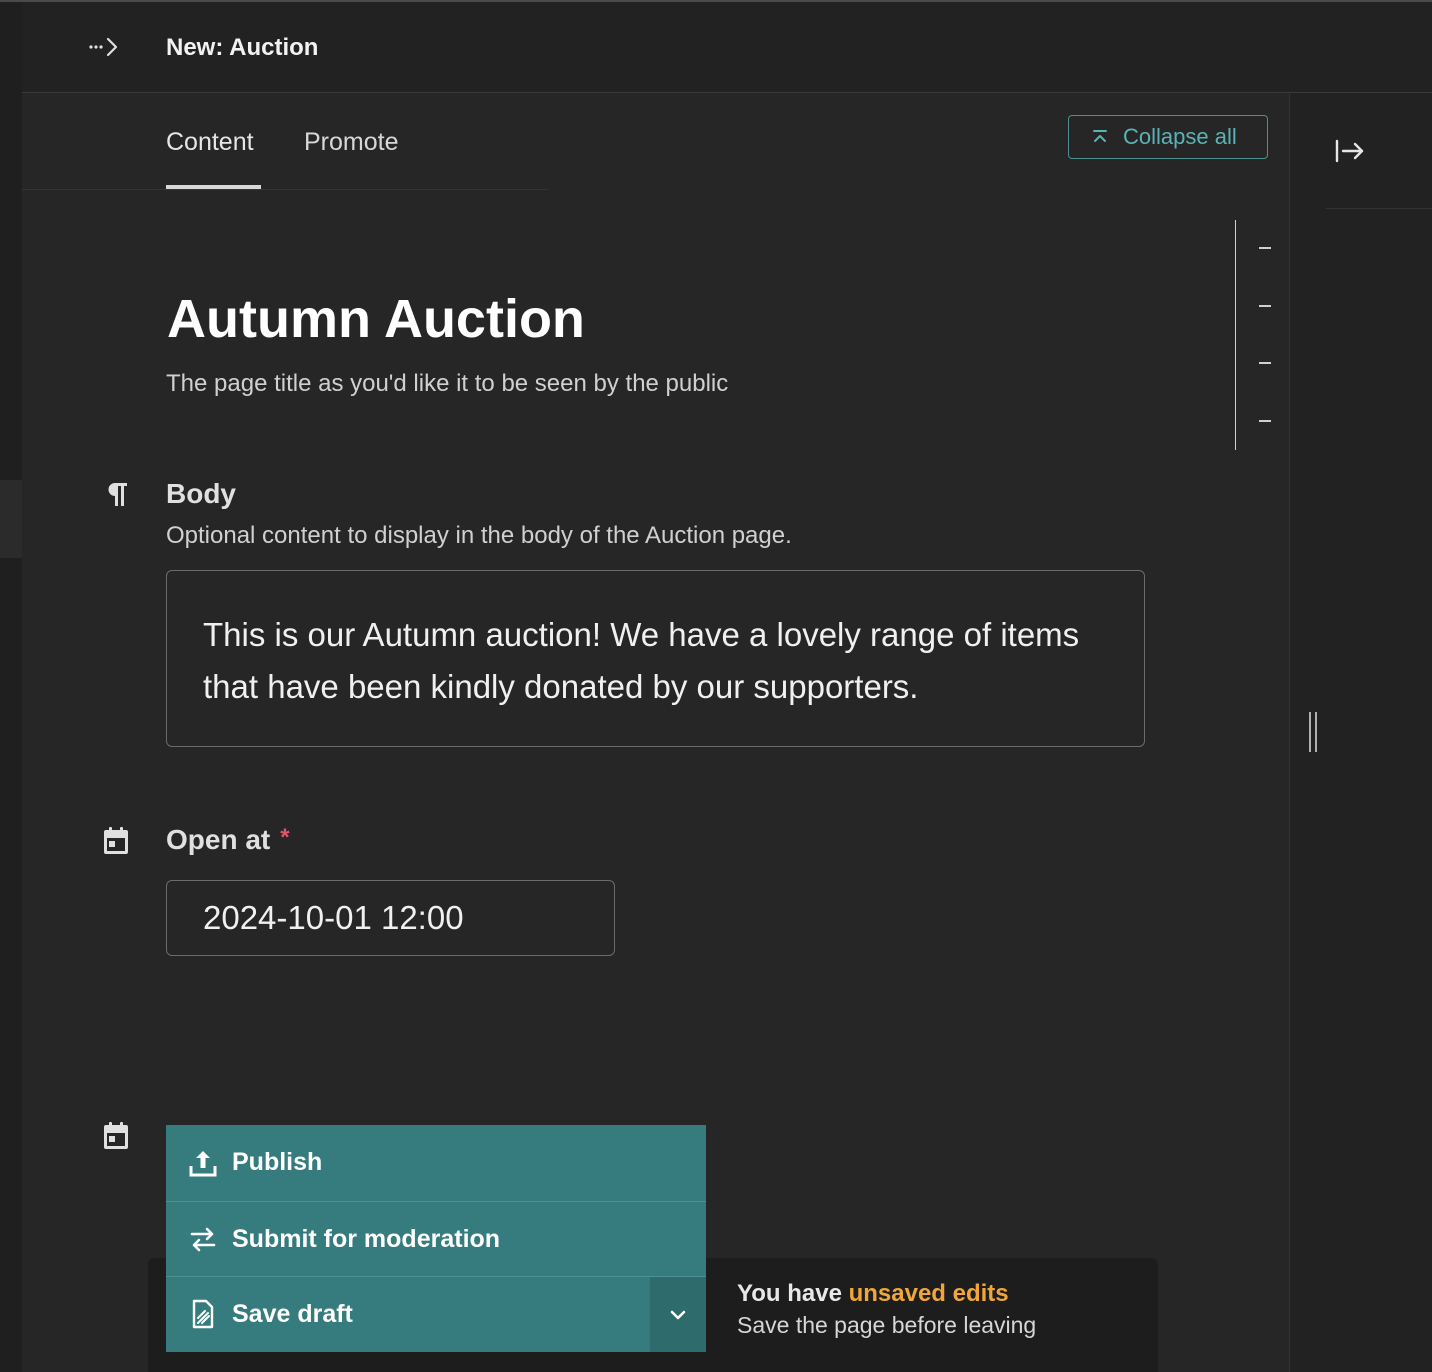 The image size is (1432, 1372). What do you see at coordinates (1379, 208) in the screenshot?
I see `side-panel-divider` at bounding box center [1379, 208].